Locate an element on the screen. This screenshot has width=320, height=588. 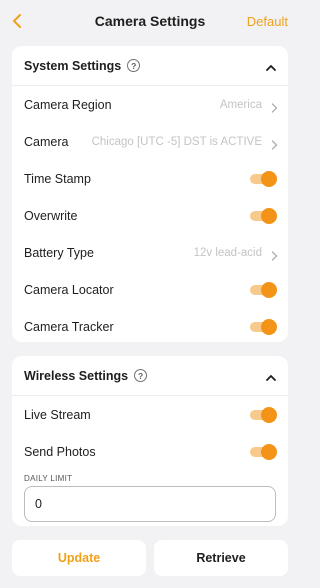
row-label: Camera Tracker is located at coordinates (69, 326).